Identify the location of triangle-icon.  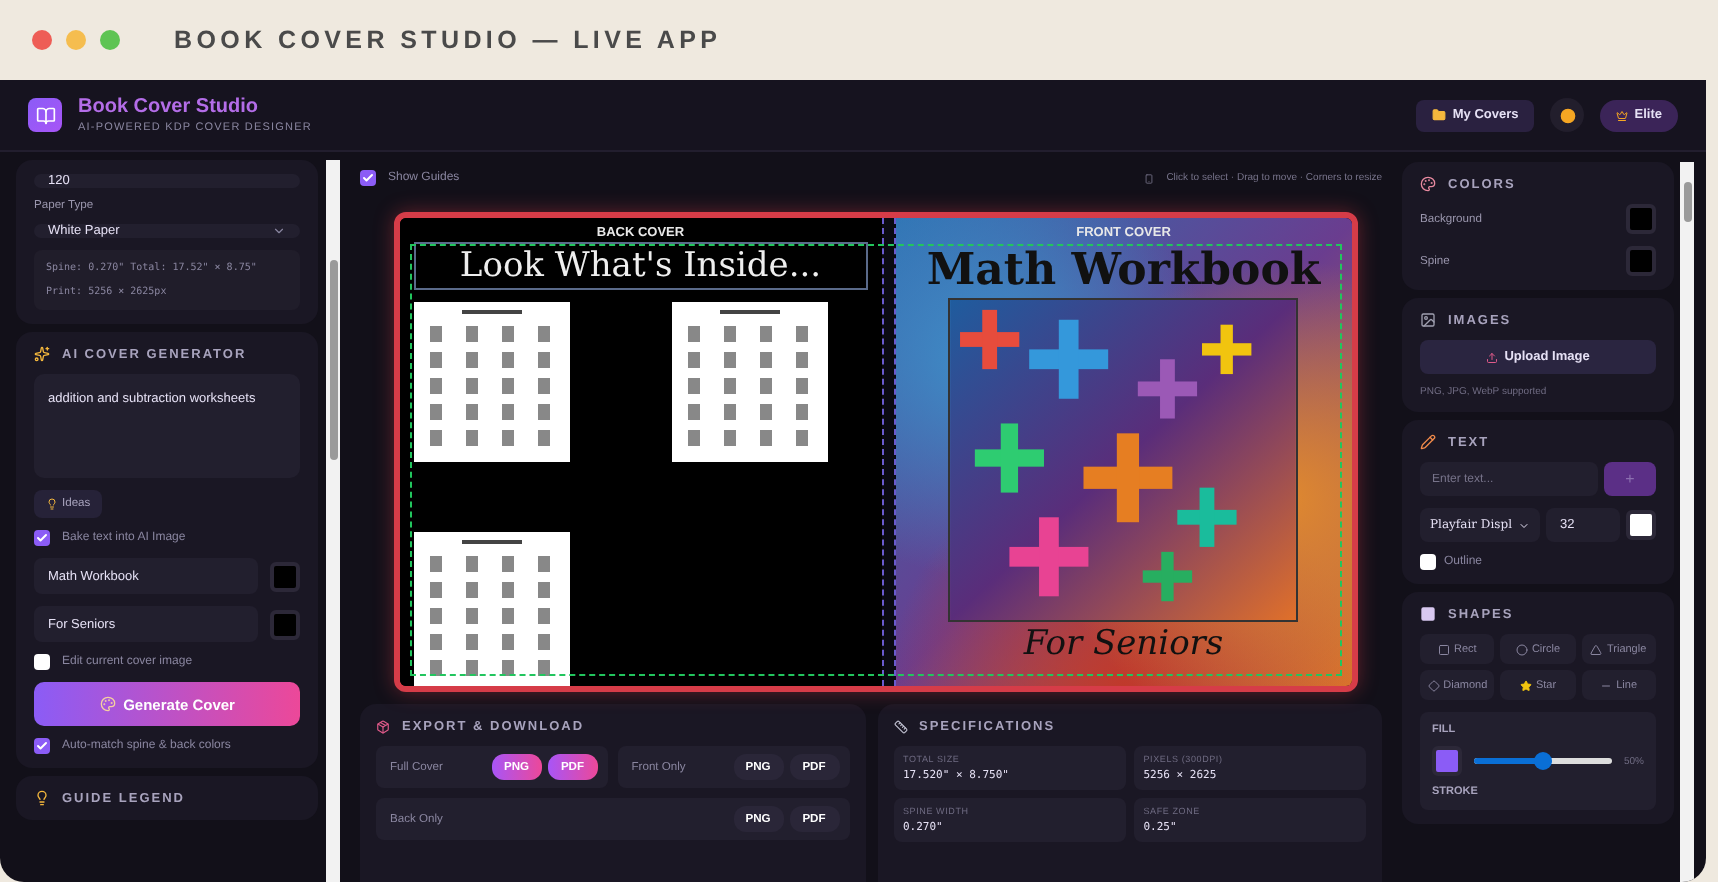
(1596, 649).